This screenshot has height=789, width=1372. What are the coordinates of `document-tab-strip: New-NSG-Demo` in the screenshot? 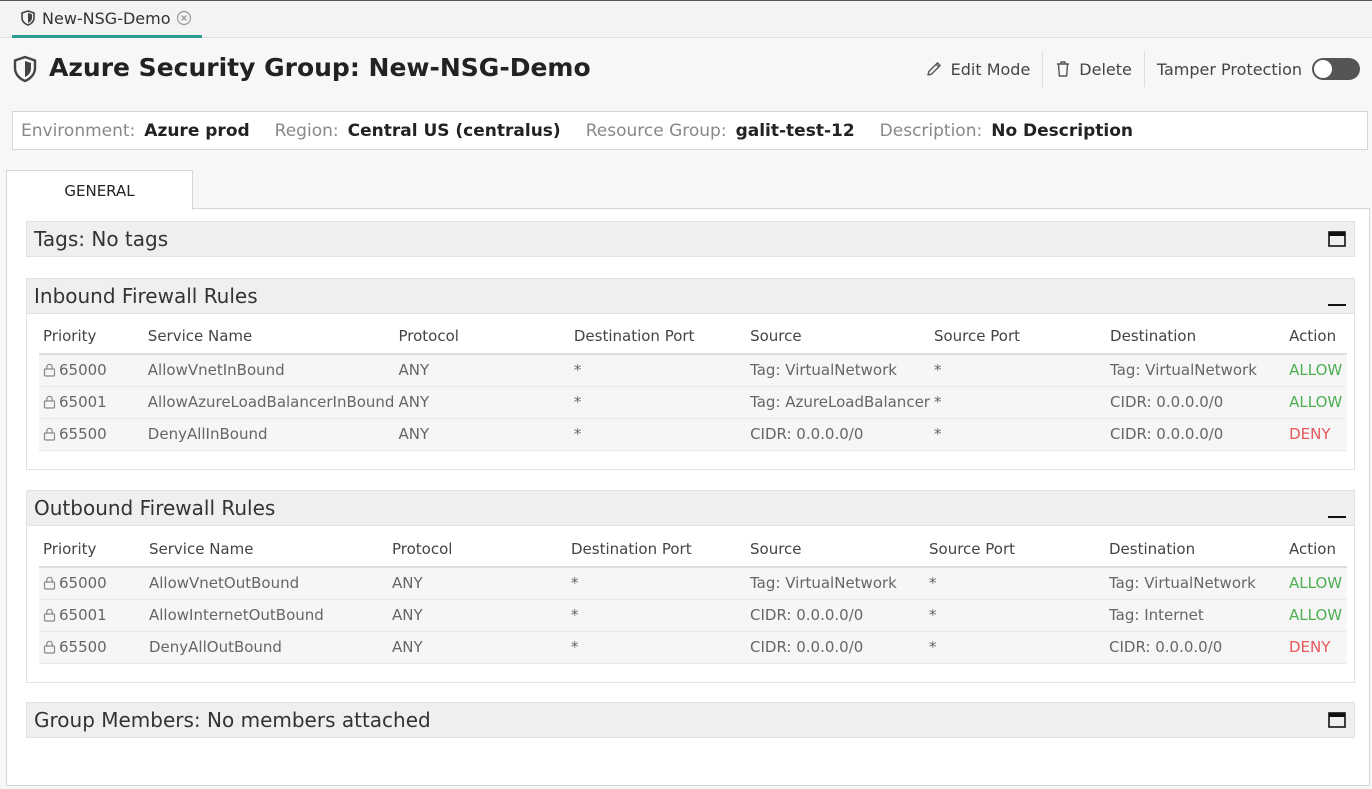 It's located at (686, 19).